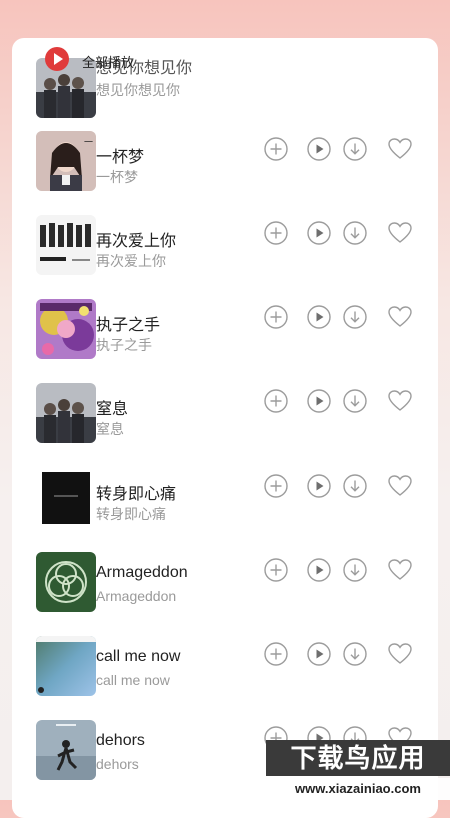 Image resolution: width=450 pixels, height=818 pixels. What do you see at coordinates (66, 413) in the screenshot?
I see `group-photo-cover` at bounding box center [66, 413].